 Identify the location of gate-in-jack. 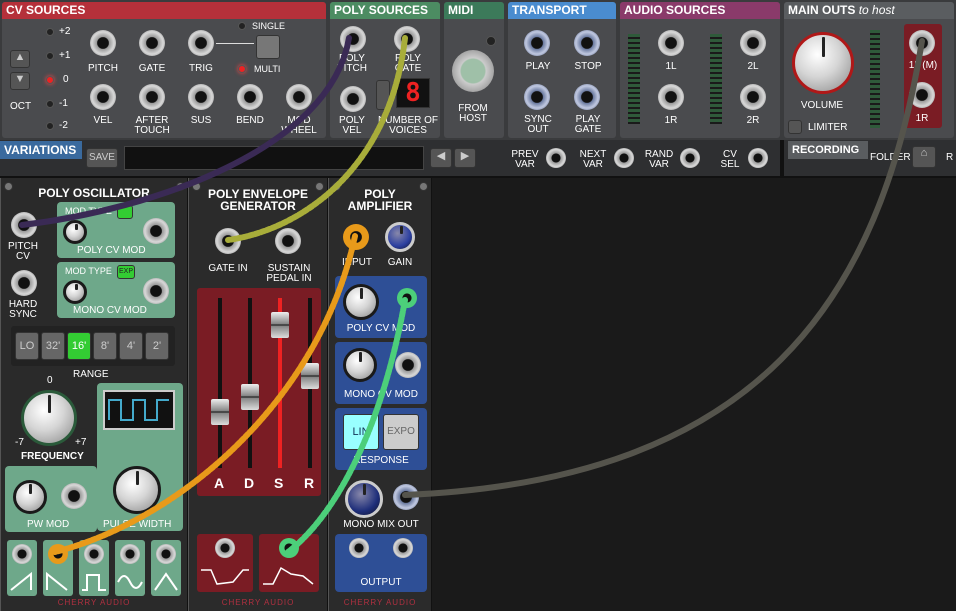
(228, 241).